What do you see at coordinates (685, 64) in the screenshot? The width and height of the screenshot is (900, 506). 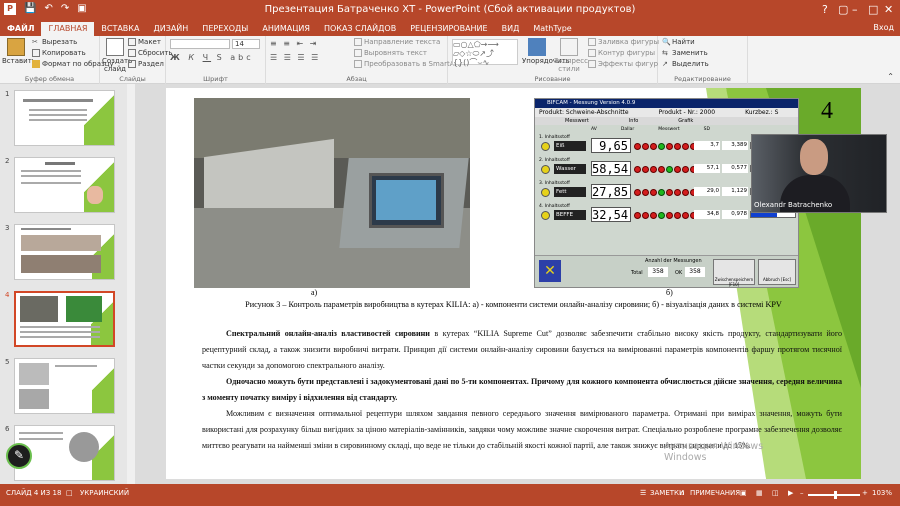 I see `select-button: ↗ Выделить` at bounding box center [685, 64].